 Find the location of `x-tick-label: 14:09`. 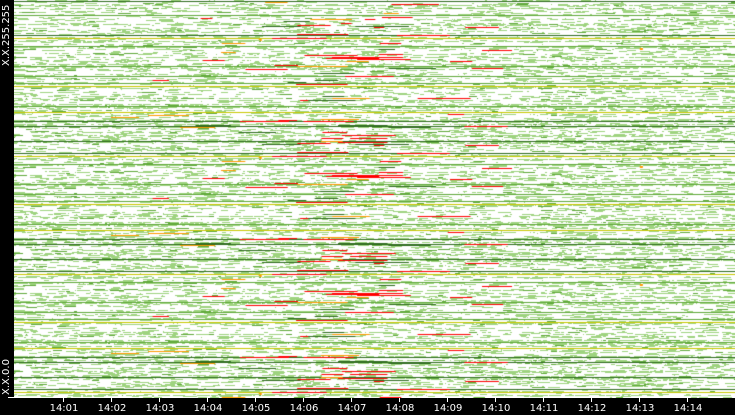

x-tick-label: 14:09 is located at coordinates (448, 408).